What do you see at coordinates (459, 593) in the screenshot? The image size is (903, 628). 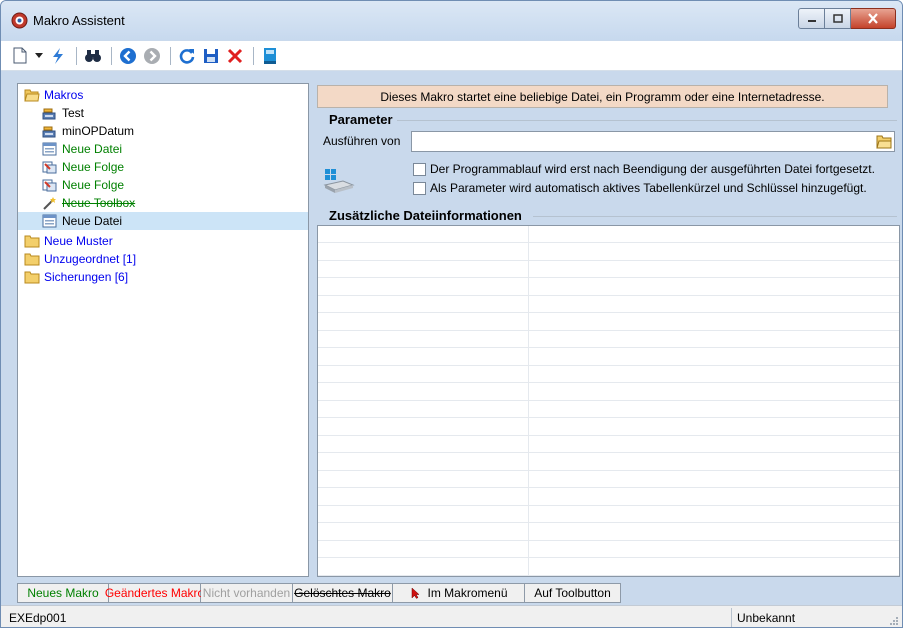 I see `legend-item: Im Makromenü` at bounding box center [459, 593].